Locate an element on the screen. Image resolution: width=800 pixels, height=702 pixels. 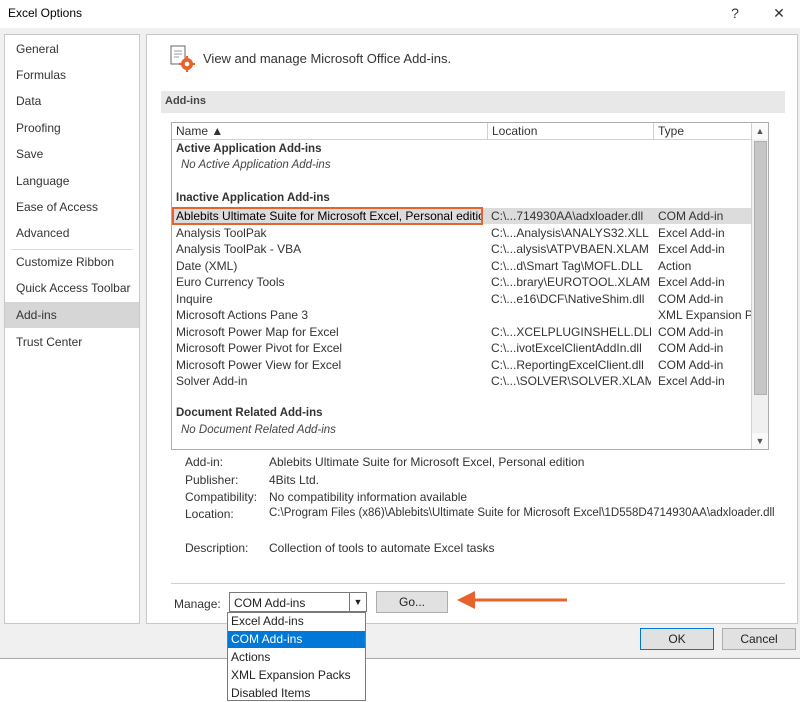
list-scrollbar: ▲ ▼ is located at coordinates (759, 286).